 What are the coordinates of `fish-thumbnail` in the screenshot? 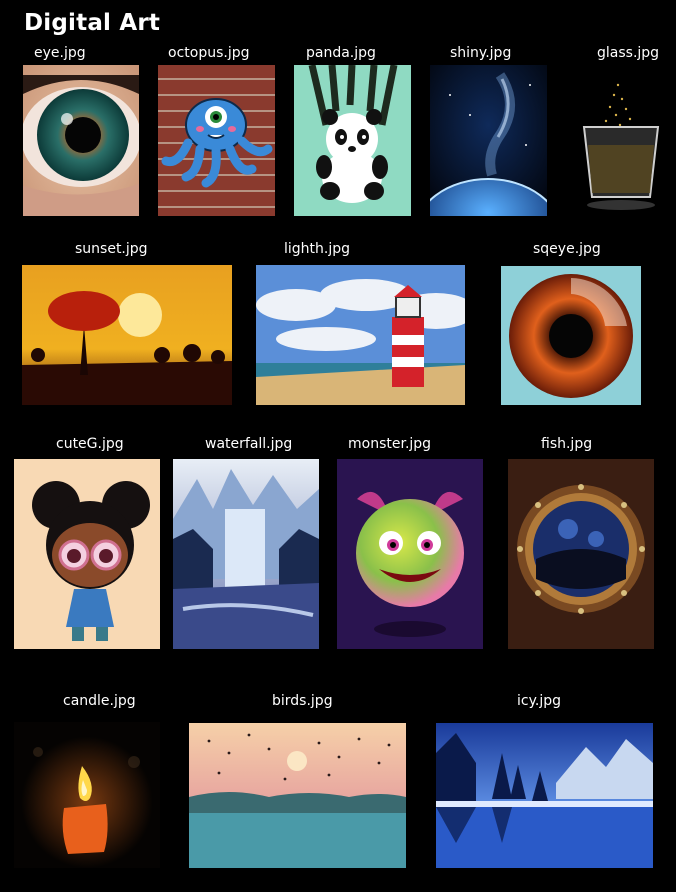 It's located at (581, 554).